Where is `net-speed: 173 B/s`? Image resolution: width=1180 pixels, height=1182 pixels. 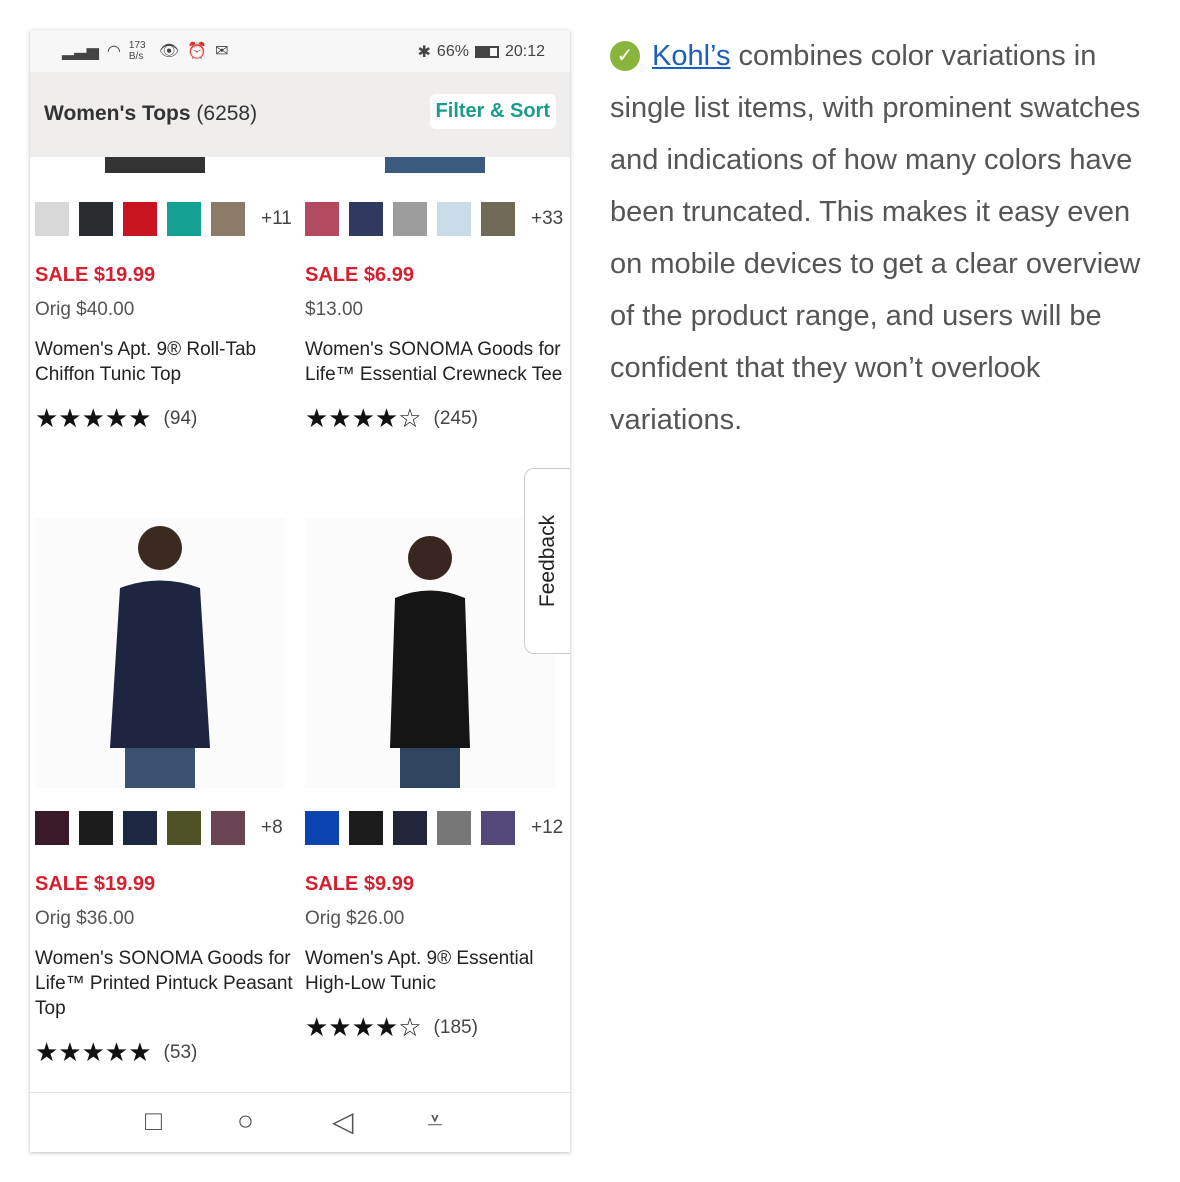 net-speed: 173 B/s is located at coordinates (137, 51).